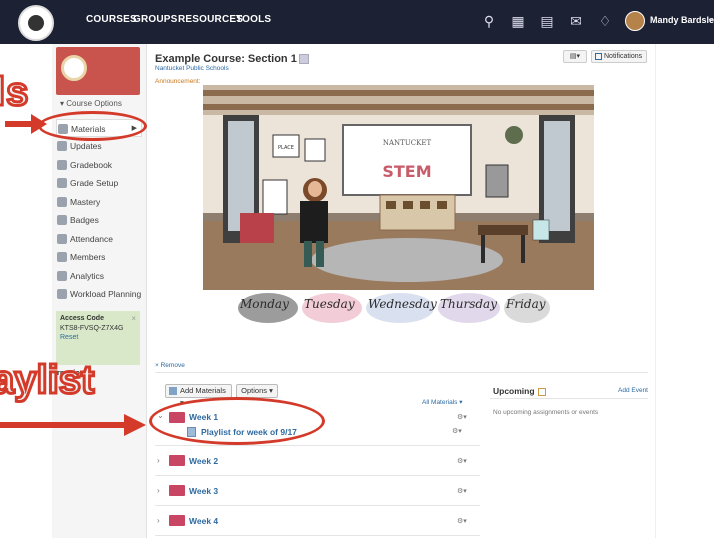  What do you see at coordinates (62, 165) in the screenshot?
I see `gradebook-icon` at bounding box center [62, 165].